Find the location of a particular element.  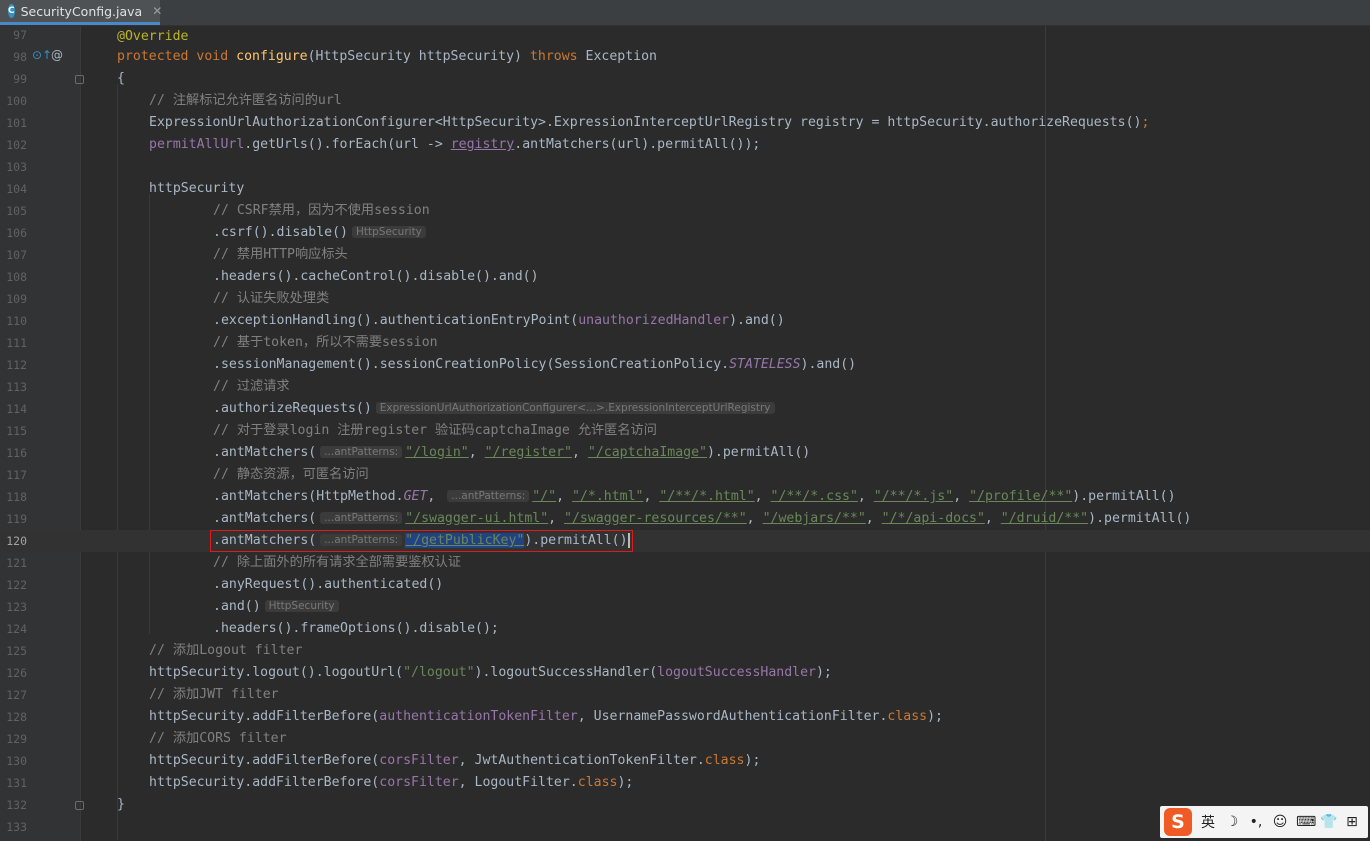

code-line-127: // 添加JWT filter is located at coordinates (214, 695).